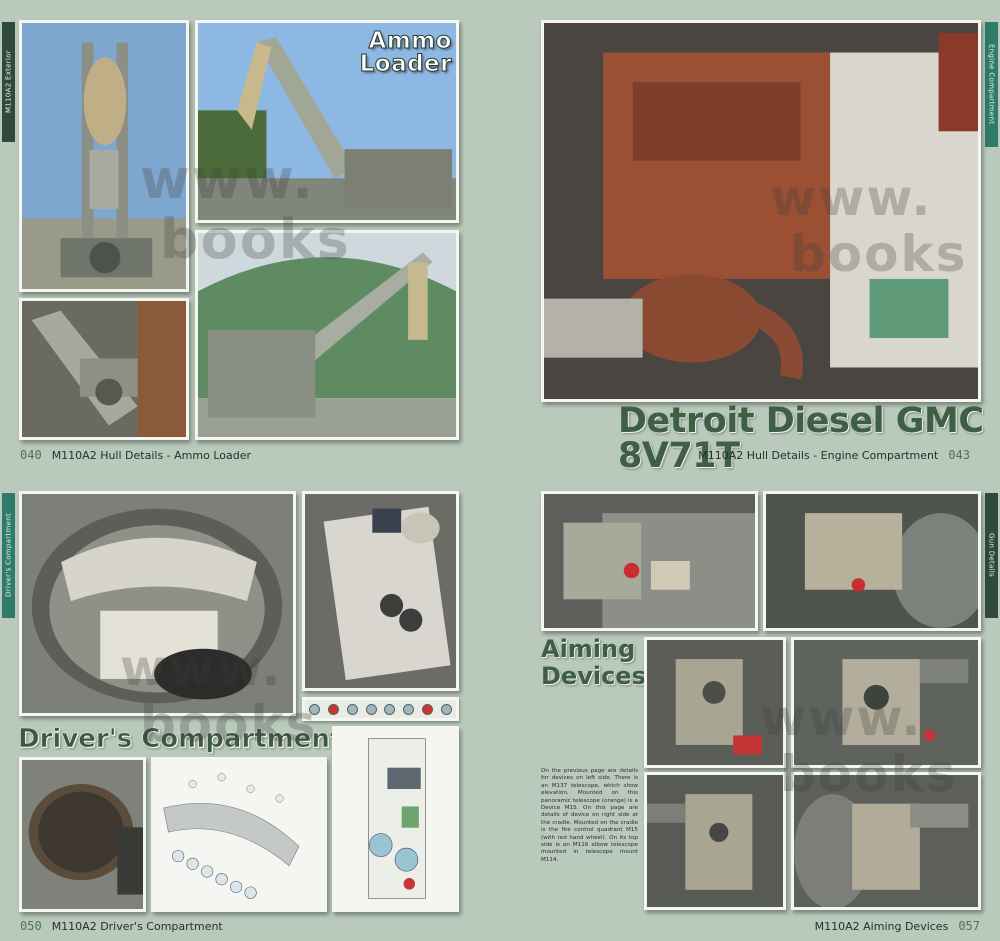 The height and width of the screenshot is (941, 1000). What do you see at coordinates (991, 84) in the screenshot?
I see `side-tab-engine: Engine Compartment` at bounding box center [991, 84].